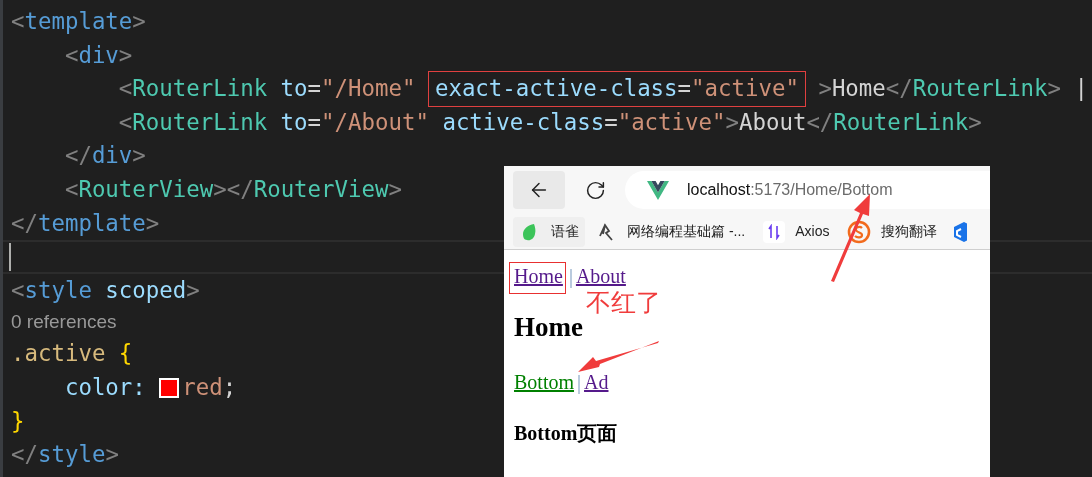 This screenshot has width=1092, height=477. I want to click on code-text: <RouterView></RouterView>, so click(232, 189).